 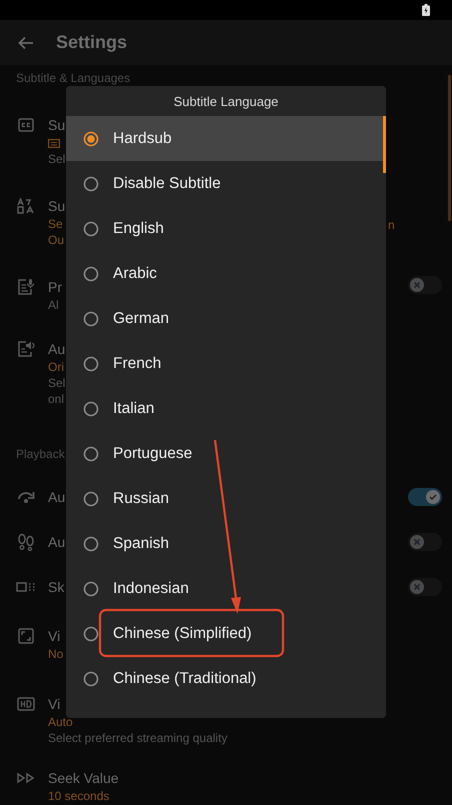 What do you see at coordinates (226, 183) in the screenshot?
I see `language-option: Disable Subtitle` at bounding box center [226, 183].